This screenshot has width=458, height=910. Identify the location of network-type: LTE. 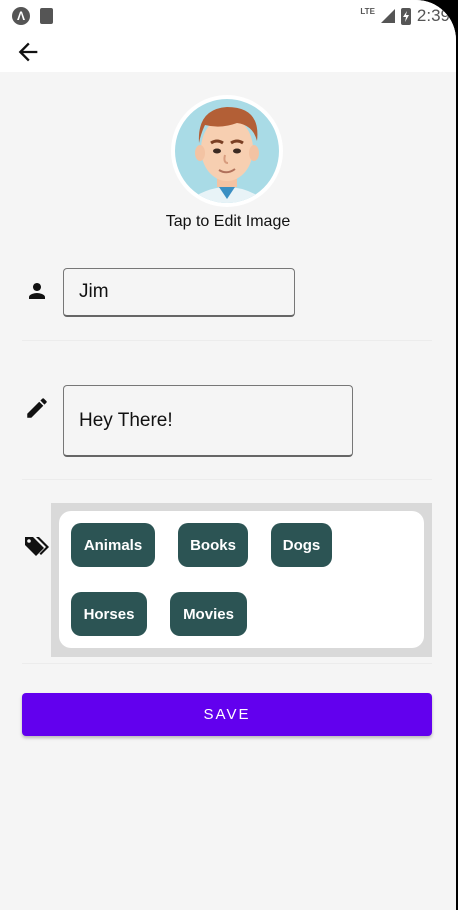
(367, 11).